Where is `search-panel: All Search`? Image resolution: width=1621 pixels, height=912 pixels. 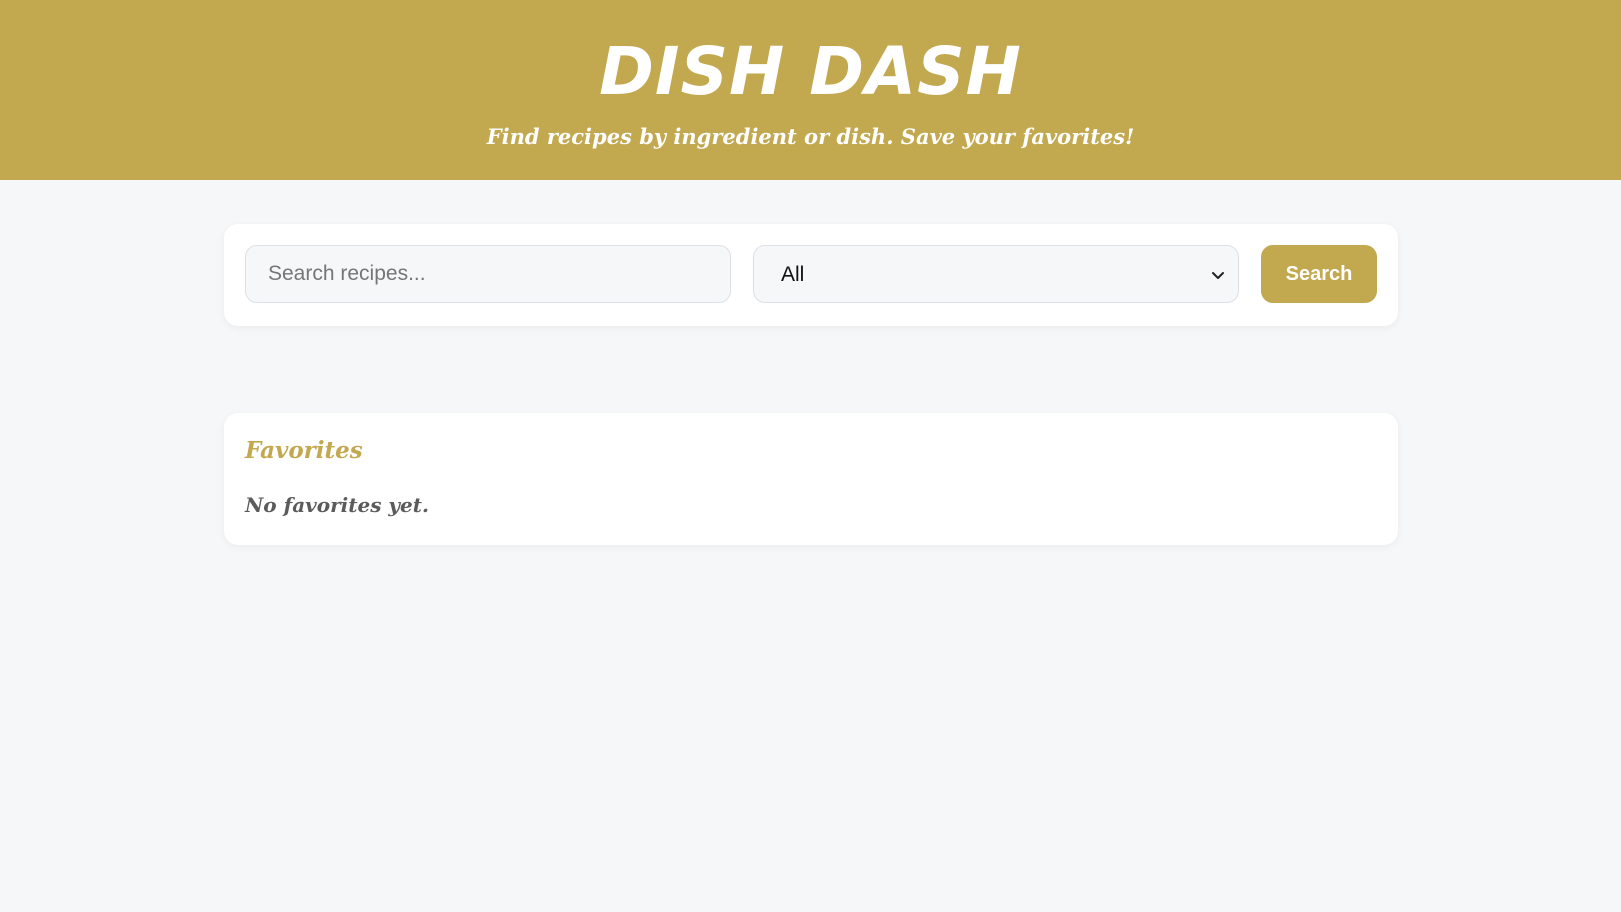 search-panel: All Search is located at coordinates (811, 275).